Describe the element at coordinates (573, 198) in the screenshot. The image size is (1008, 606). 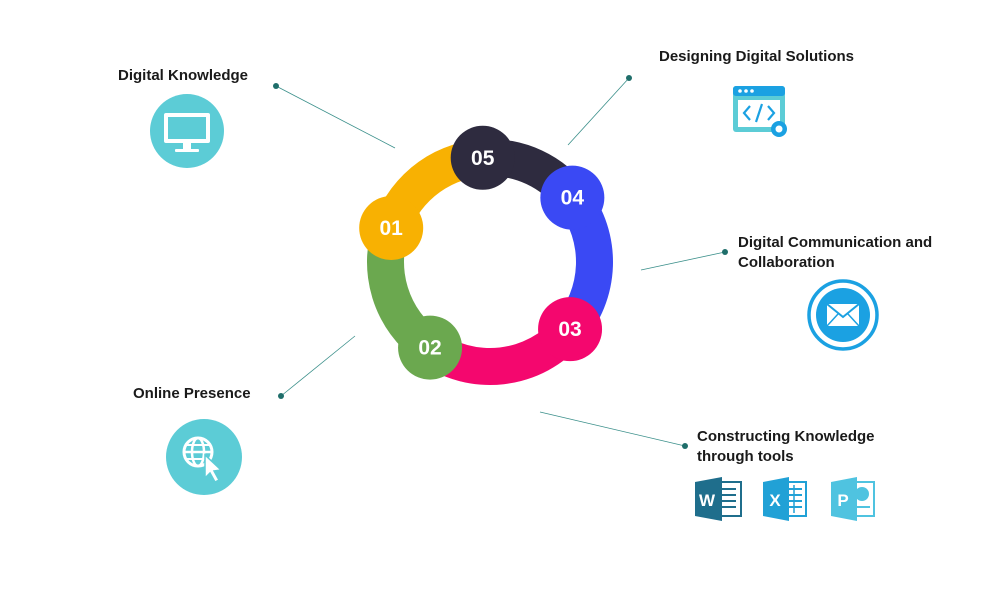
I see `segment-number-04: 04` at that location.